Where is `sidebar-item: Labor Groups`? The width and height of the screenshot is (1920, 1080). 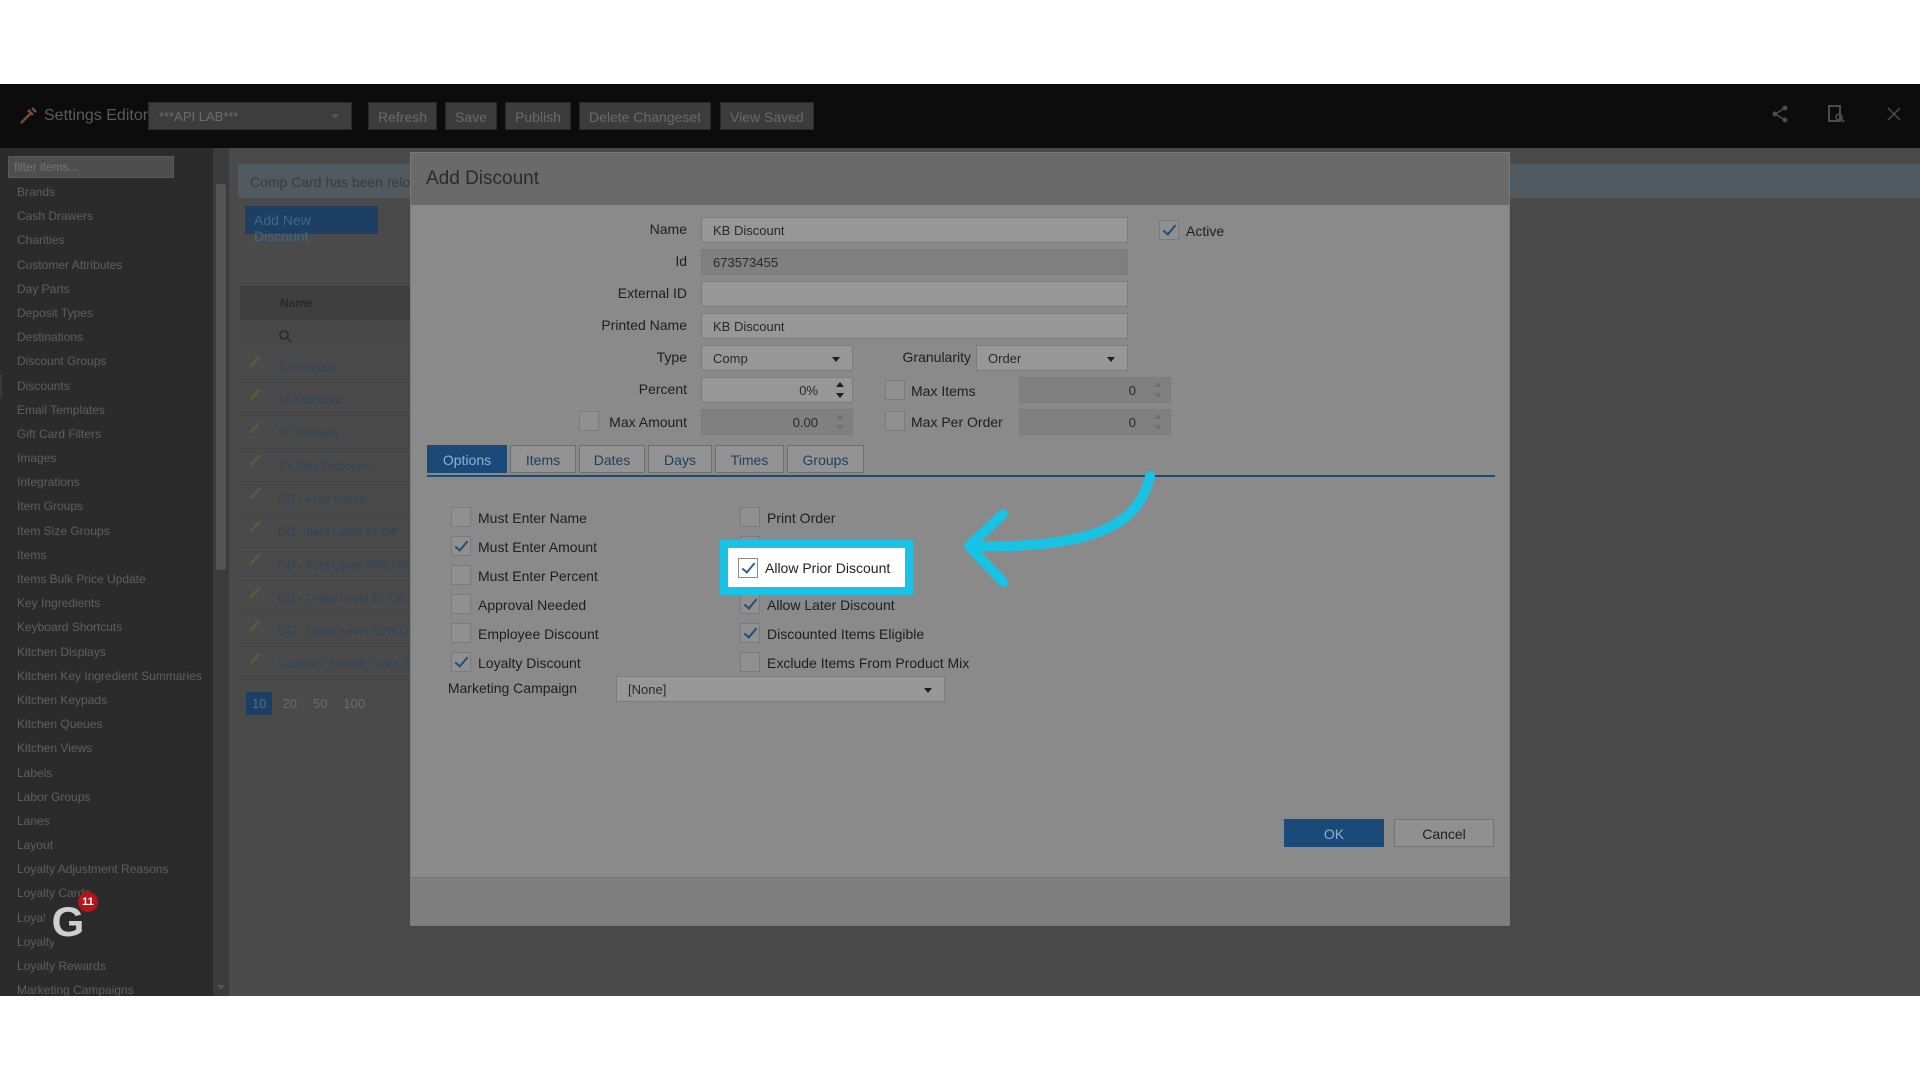
sidebar-item: Labor Groups is located at coordinates (106, 797).